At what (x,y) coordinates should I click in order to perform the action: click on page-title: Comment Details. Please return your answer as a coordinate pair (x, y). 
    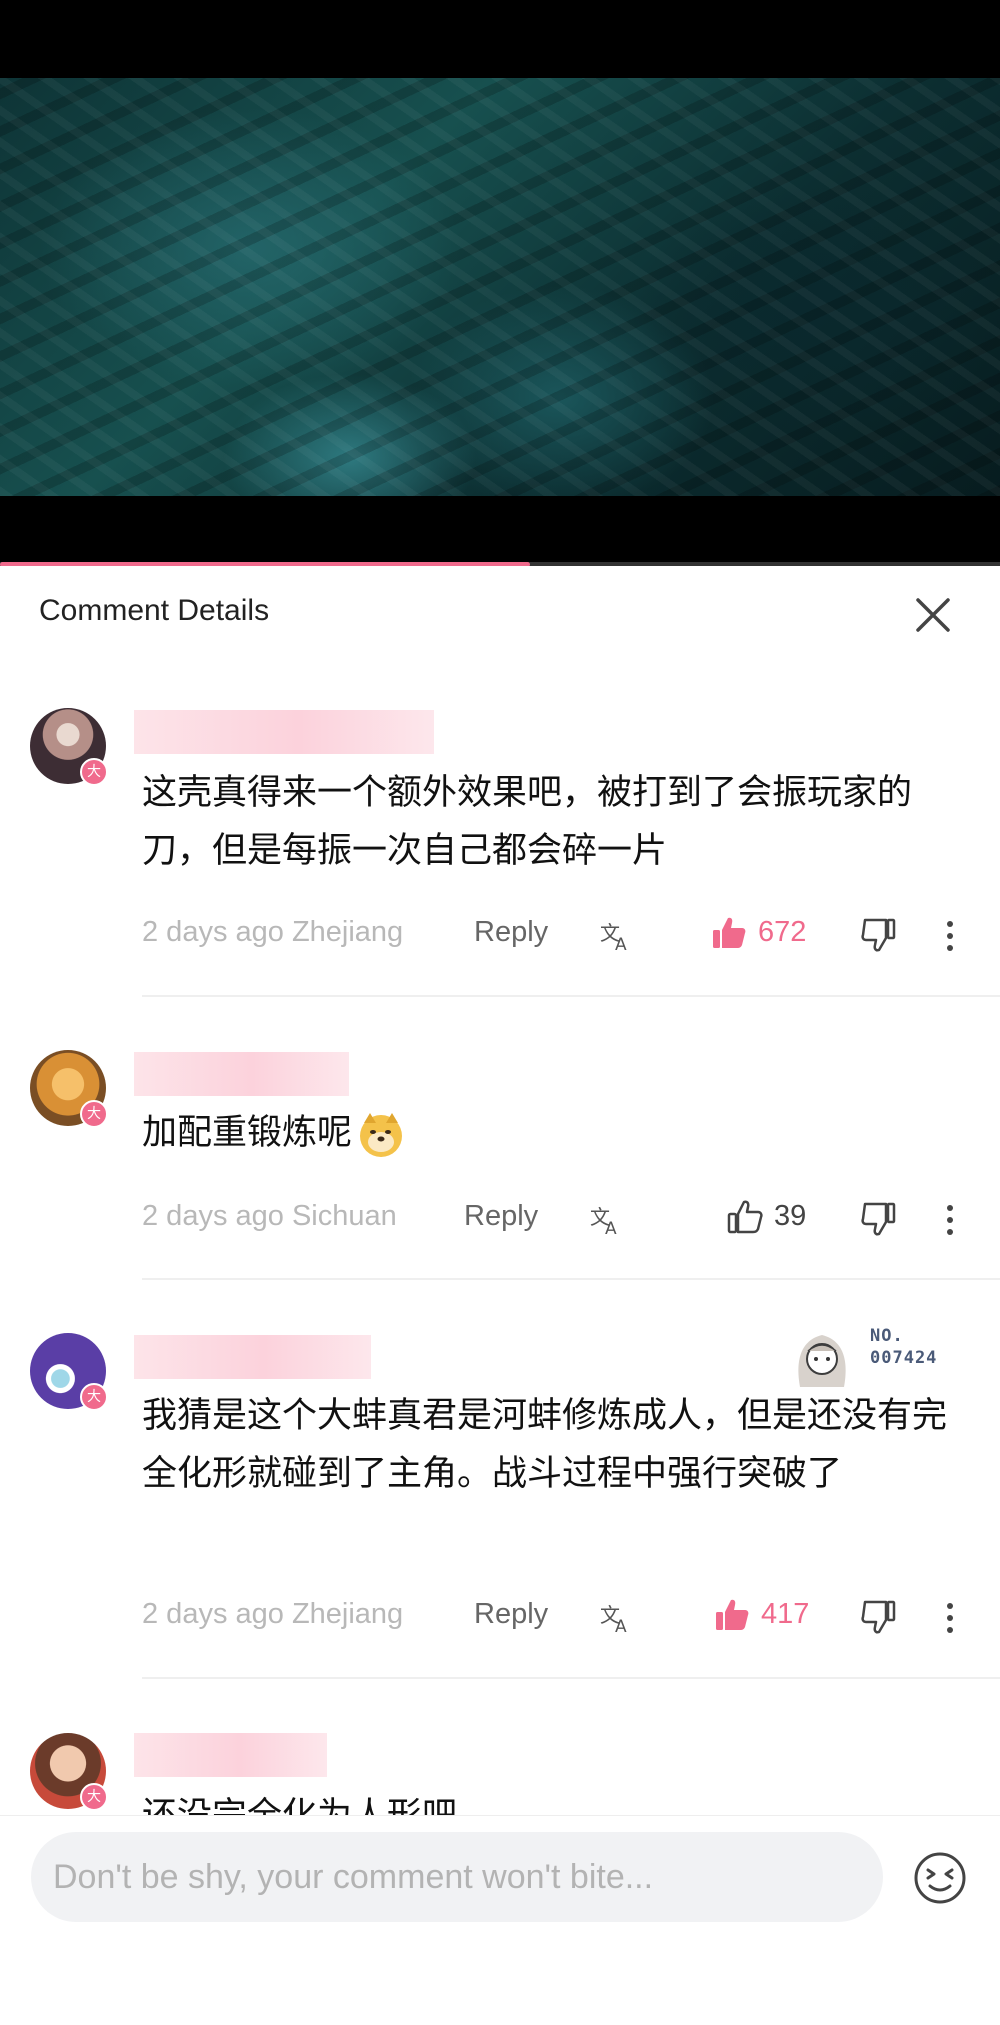
    Looking at the image, I should click on (154, 610).